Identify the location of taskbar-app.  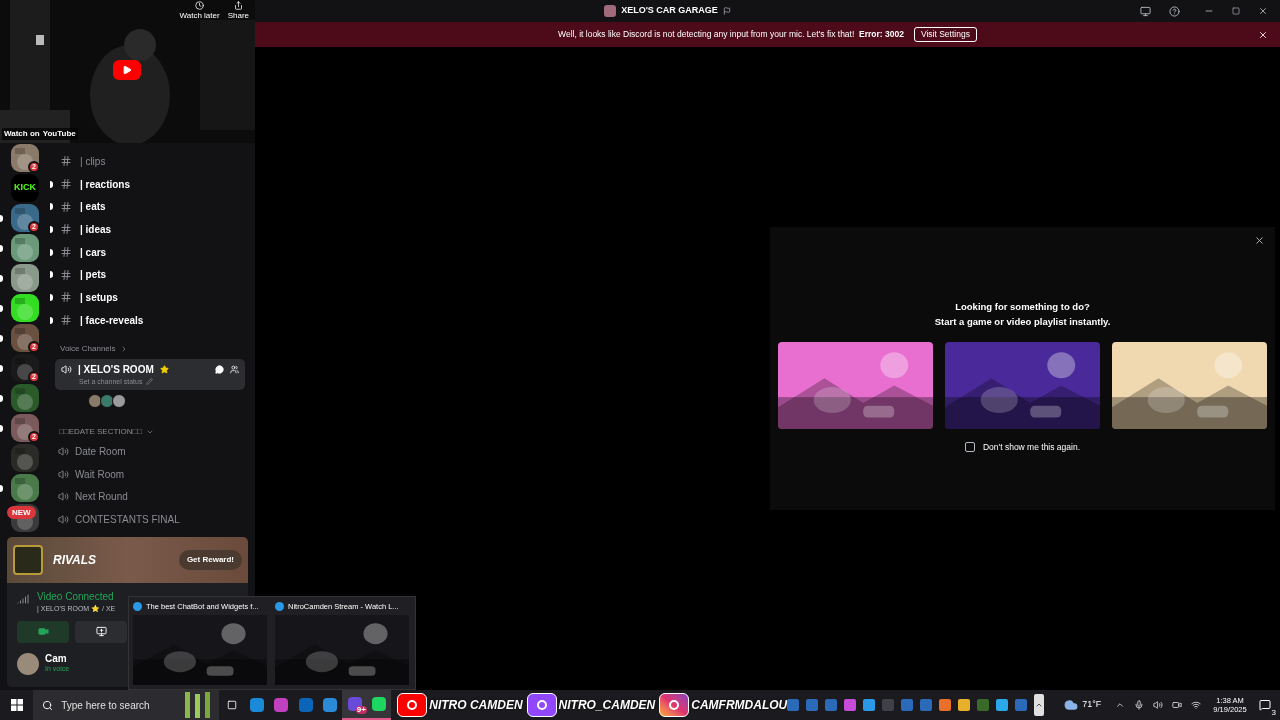
(379, 705).